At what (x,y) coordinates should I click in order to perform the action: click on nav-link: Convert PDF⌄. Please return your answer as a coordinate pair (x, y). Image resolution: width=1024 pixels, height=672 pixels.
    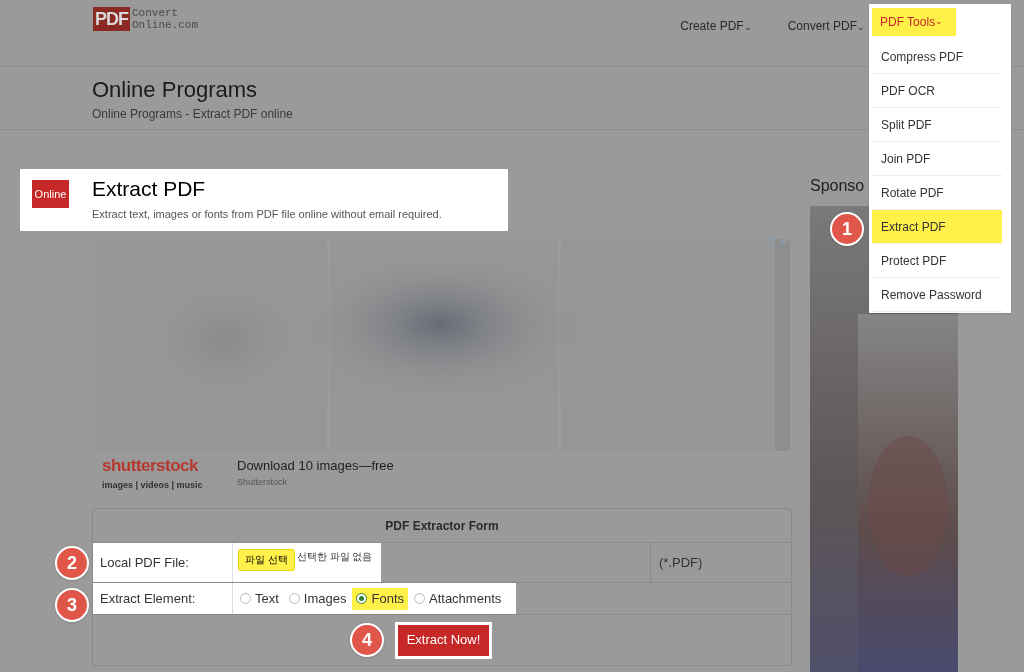
    Looking at the image, I should click on (826, 26).